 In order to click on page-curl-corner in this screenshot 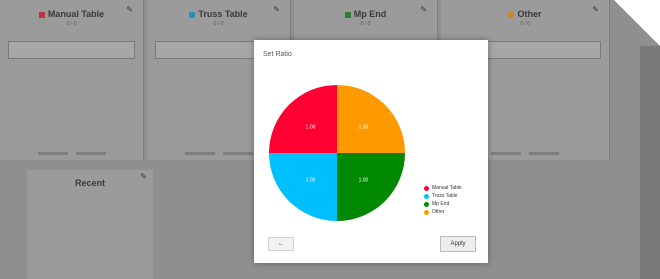, I will do `click(637, 23)`.